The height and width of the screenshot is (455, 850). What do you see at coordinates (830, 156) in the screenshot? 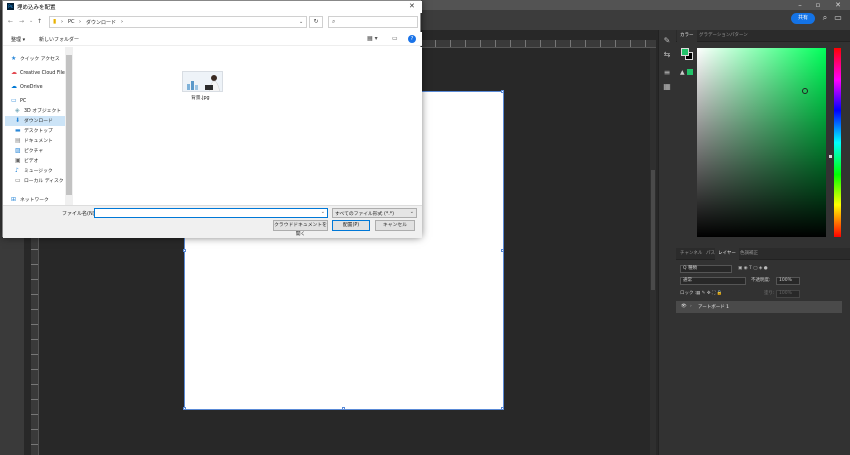
I see `hue-slider-marker` at bounding box center [830, 156].